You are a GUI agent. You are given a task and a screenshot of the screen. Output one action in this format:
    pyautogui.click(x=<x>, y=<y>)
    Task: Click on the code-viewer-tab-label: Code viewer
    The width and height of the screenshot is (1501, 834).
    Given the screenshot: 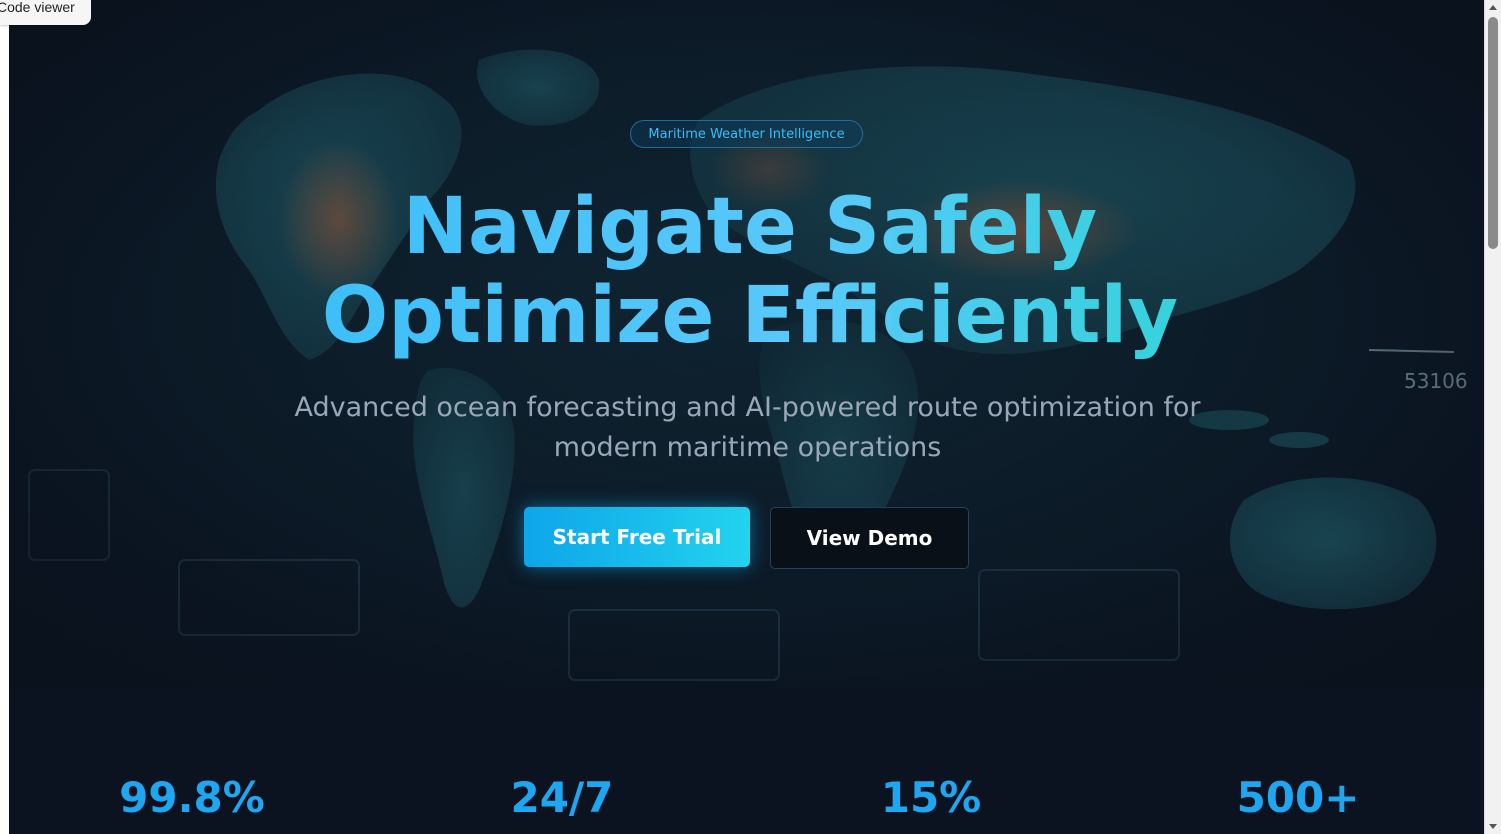 What is the action you would take?
    pyautogui.click(x=37, y=7)
    